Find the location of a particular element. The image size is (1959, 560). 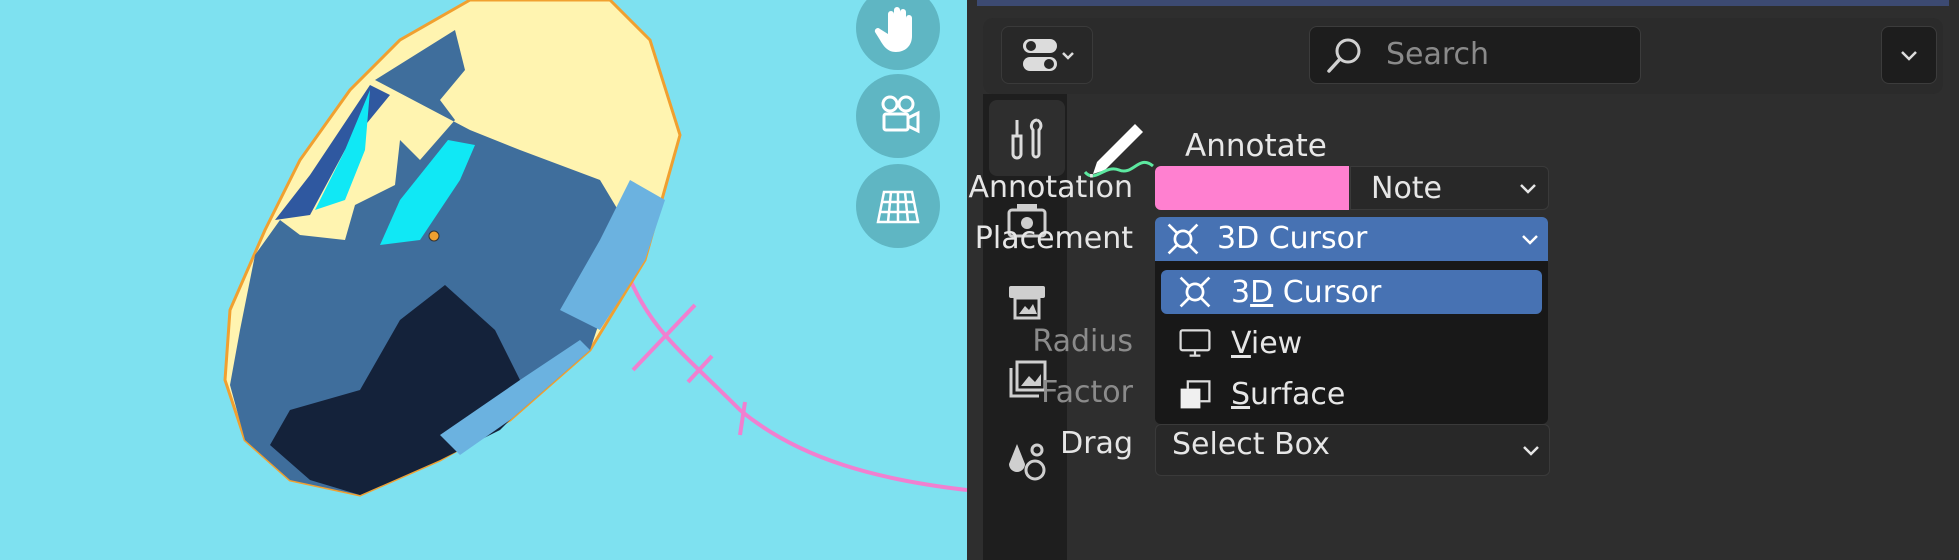

radius-label: Radius is located at coordinates (1082, 341).